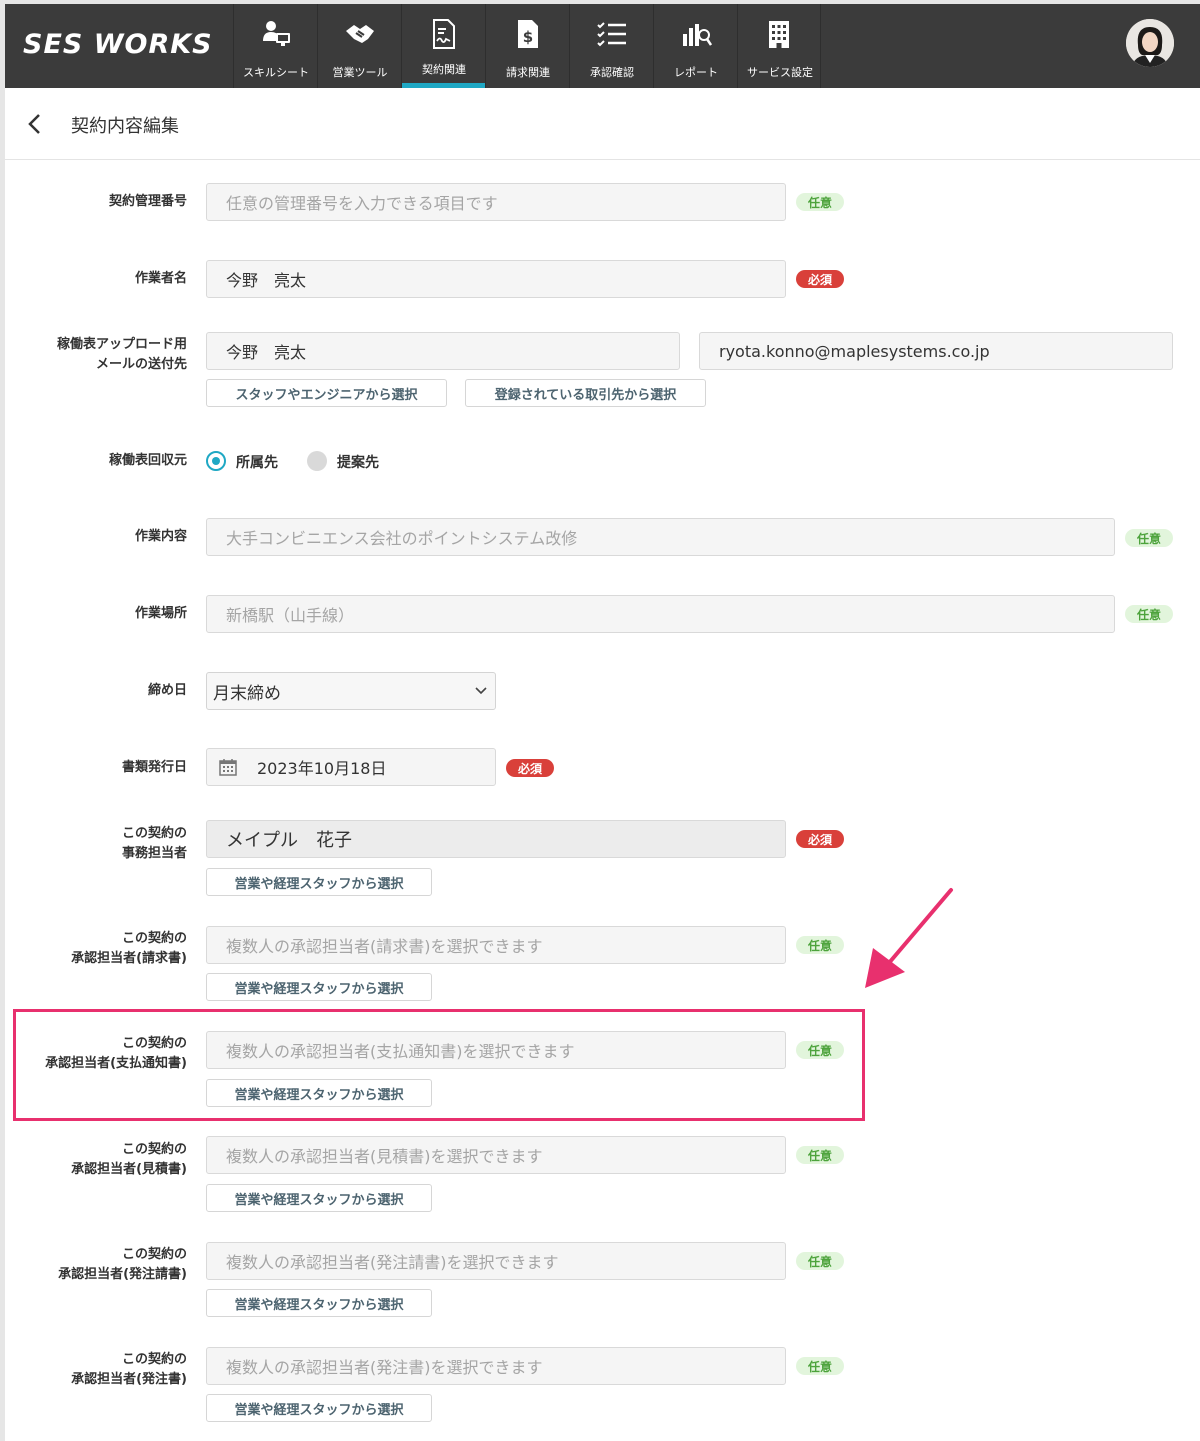 This screenshot has width=1200, height=1441. I want to click on handshake-icon, so click(360, 34).